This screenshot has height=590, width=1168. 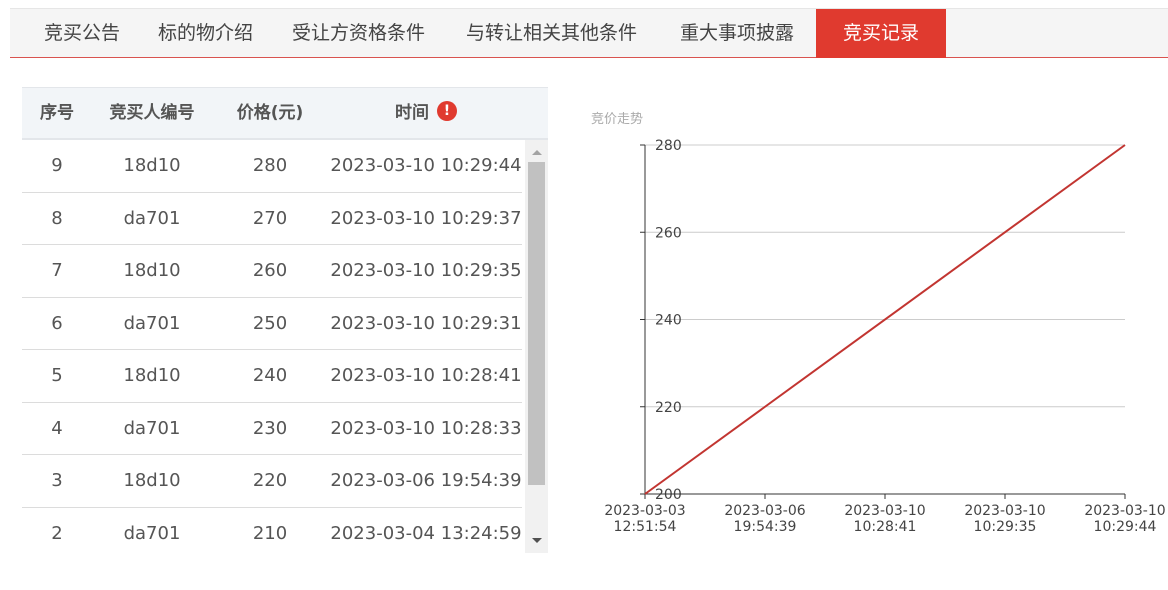 I want to click on table-row: 7 18d10 260 2023-03-10 10:29:35, so click(x=272, y=271).